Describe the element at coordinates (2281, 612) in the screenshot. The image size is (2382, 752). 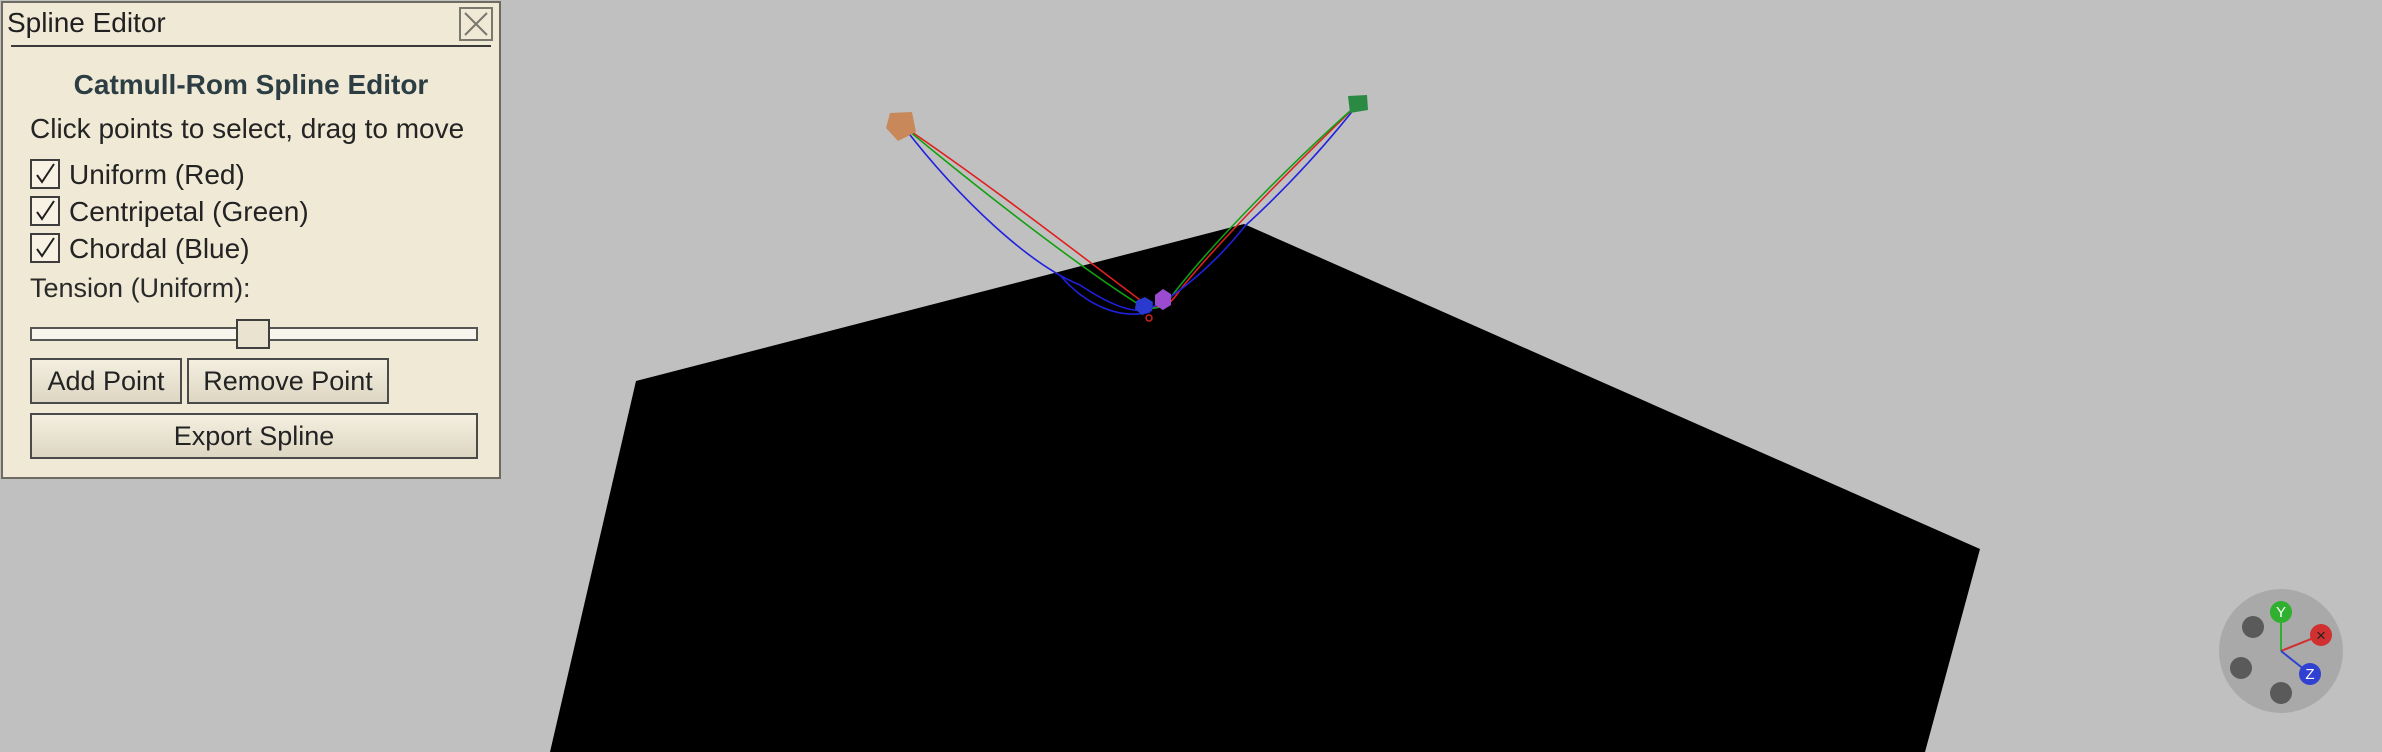
I see `gizmo-y-label: Y` at that location.